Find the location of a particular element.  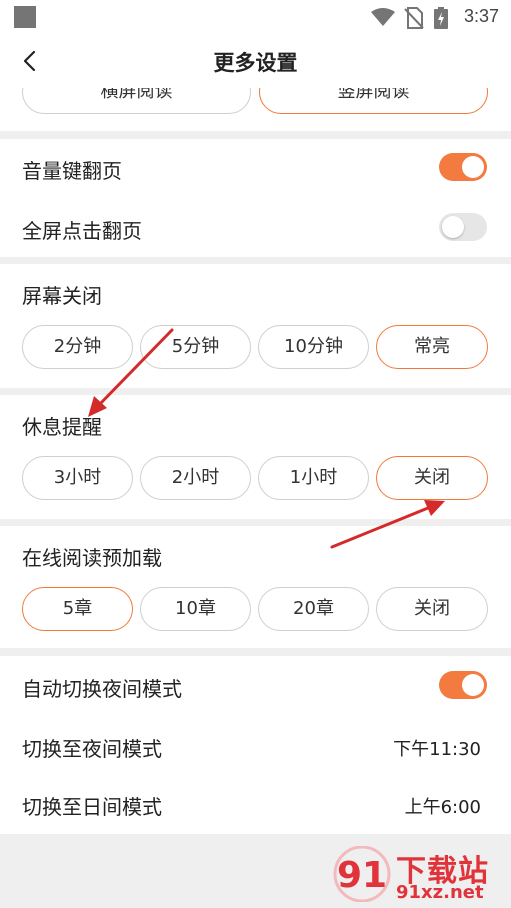

preload-option-off: 关闭 is located at coordinates (432, 609).